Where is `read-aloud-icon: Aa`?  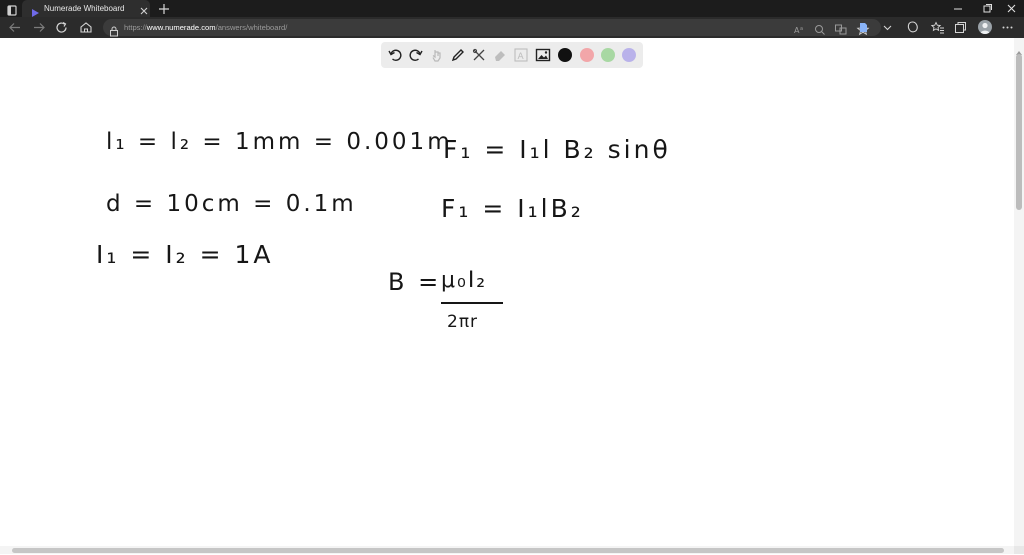
read-aloud-icon: Aa is located at coordinates (800, 28).